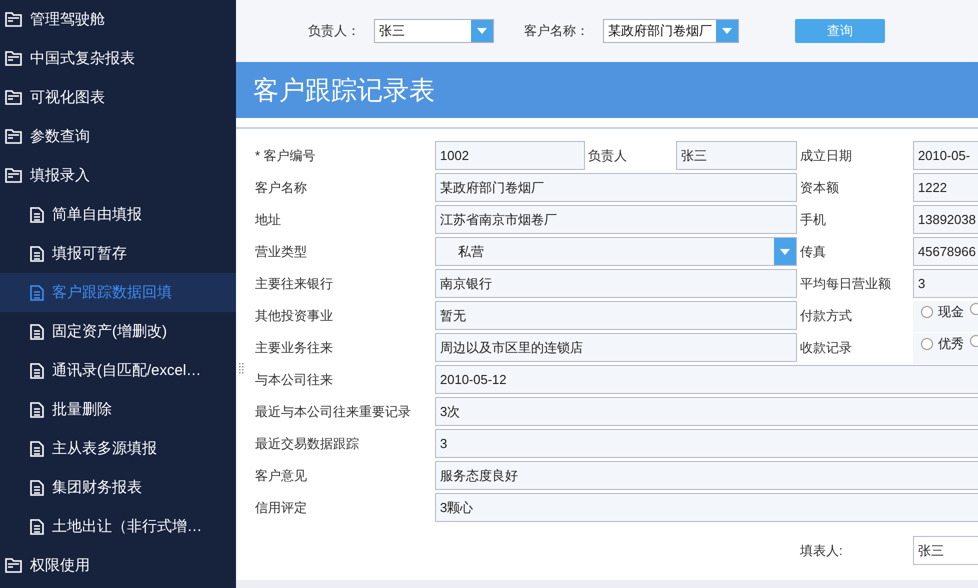  I want to click on input-field: 服务态度良好, so click(706, 475).